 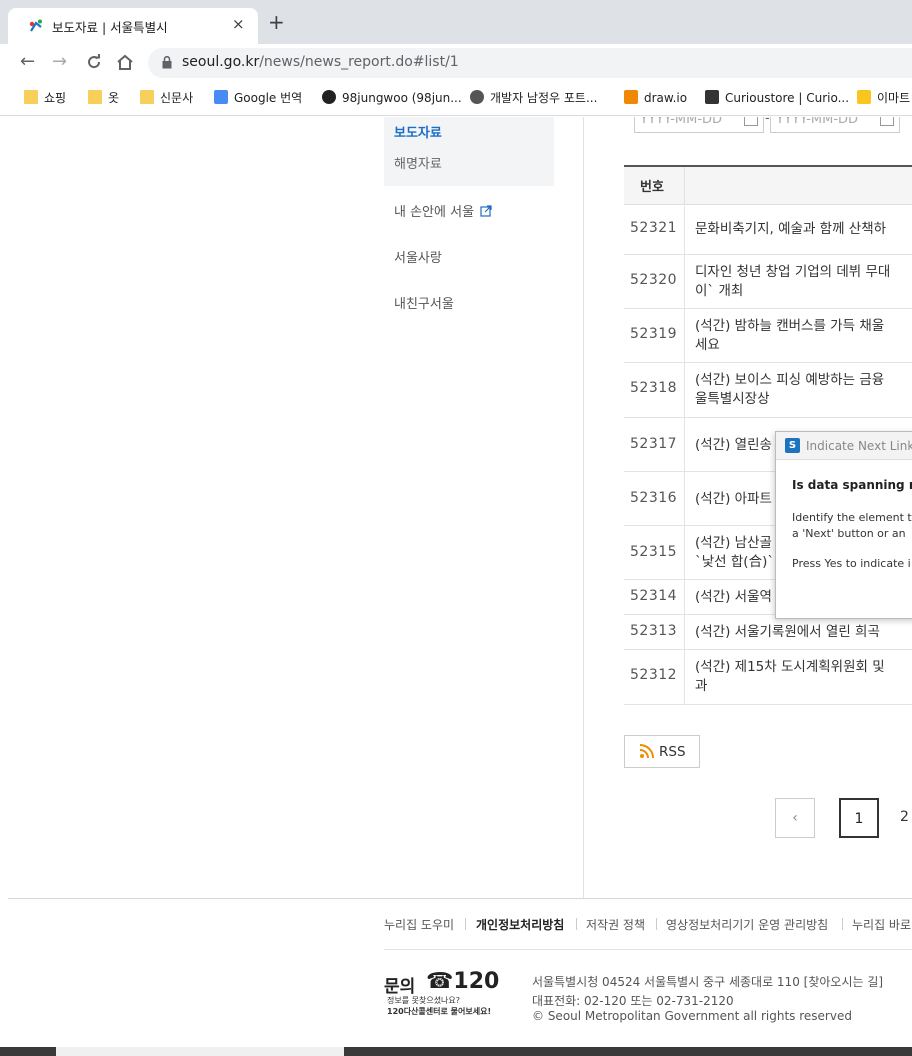 What do you see at coordinates (456, 1051) in the screenshot?
I see `os-taskbar` at bounding box center [456, 1051].